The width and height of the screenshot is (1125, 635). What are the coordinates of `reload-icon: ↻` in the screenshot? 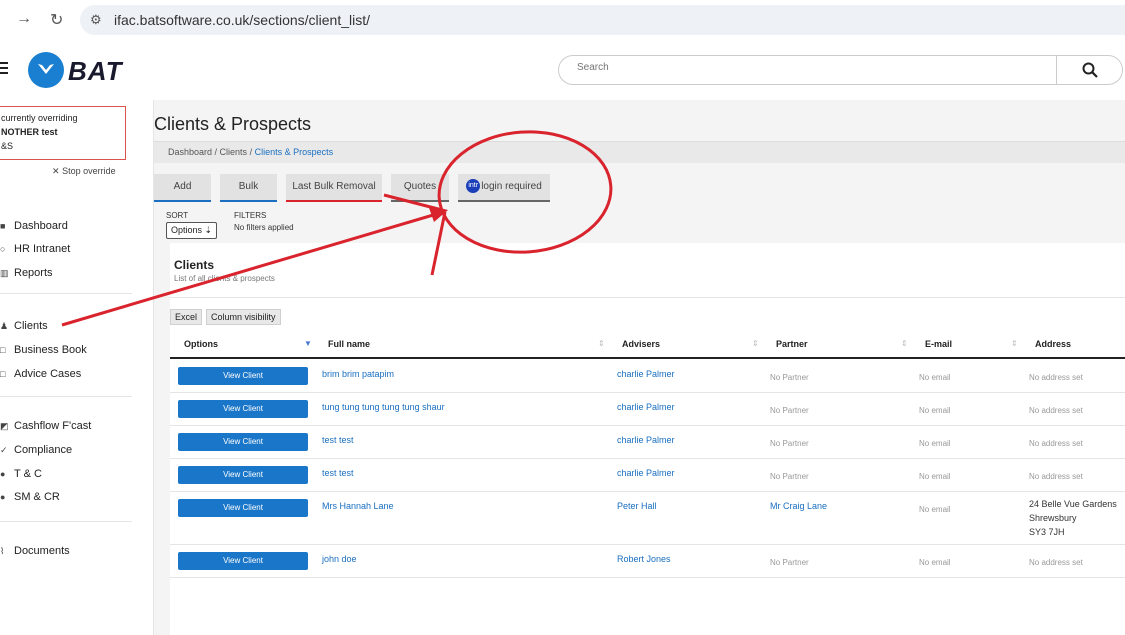 It's located at (56, 20).